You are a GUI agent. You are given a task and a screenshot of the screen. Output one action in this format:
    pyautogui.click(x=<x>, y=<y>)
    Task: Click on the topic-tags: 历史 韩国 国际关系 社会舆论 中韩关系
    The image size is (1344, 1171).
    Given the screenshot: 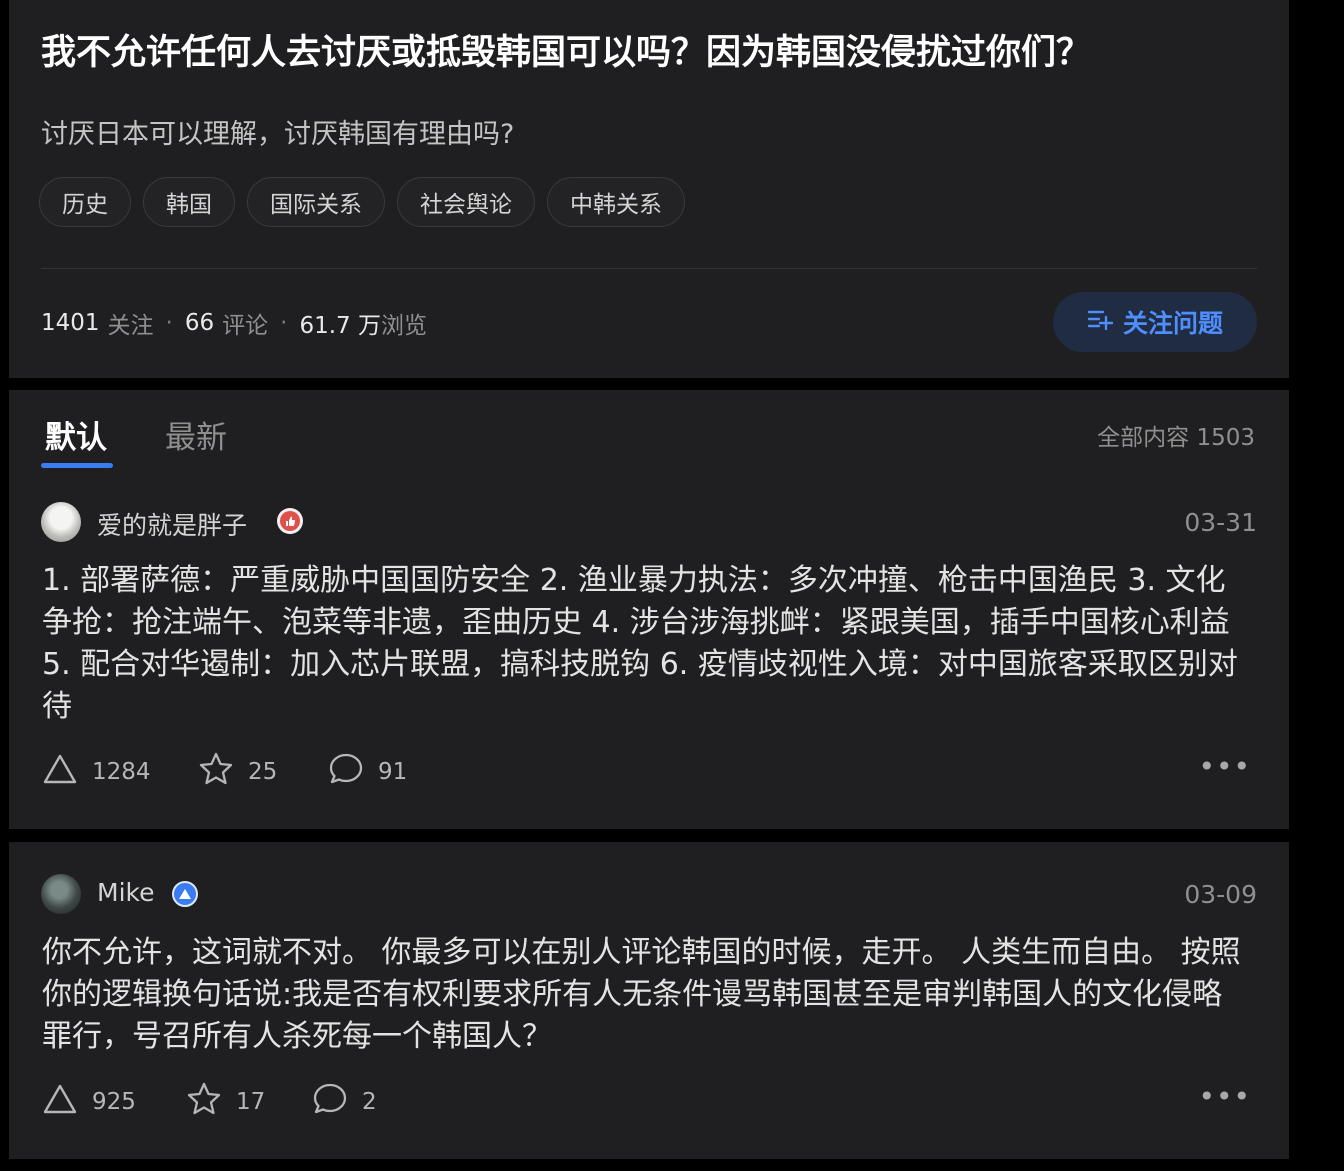 What is the action you would take?
    pyautogui.click(x=362, y=202)
    